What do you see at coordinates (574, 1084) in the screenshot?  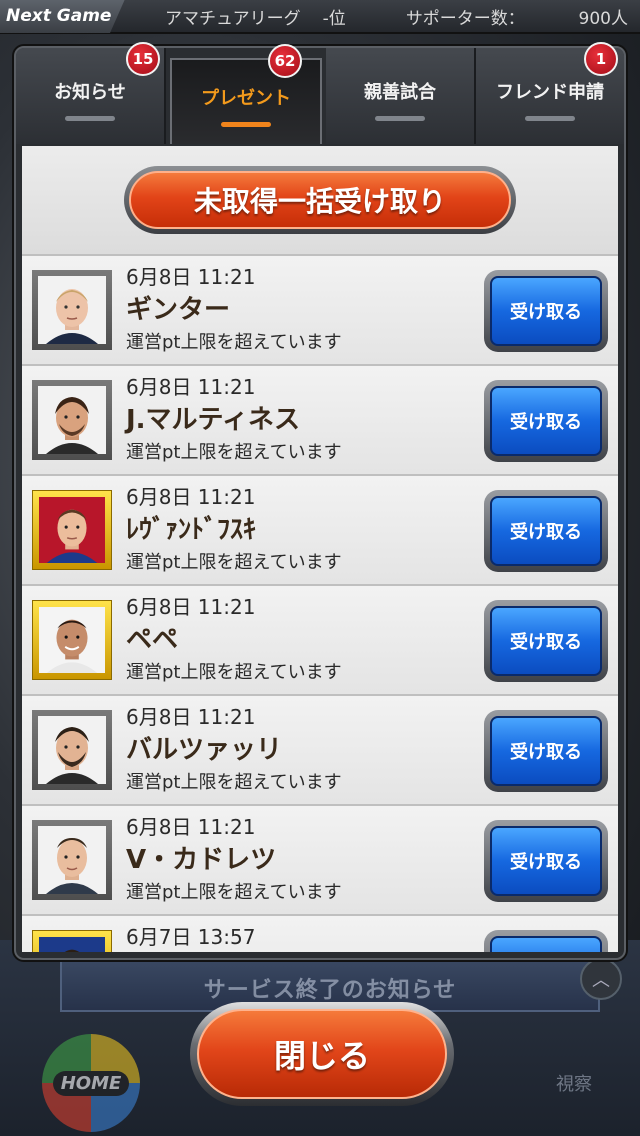 I see `view-label: 視察` at bounding box center [574, 1084].